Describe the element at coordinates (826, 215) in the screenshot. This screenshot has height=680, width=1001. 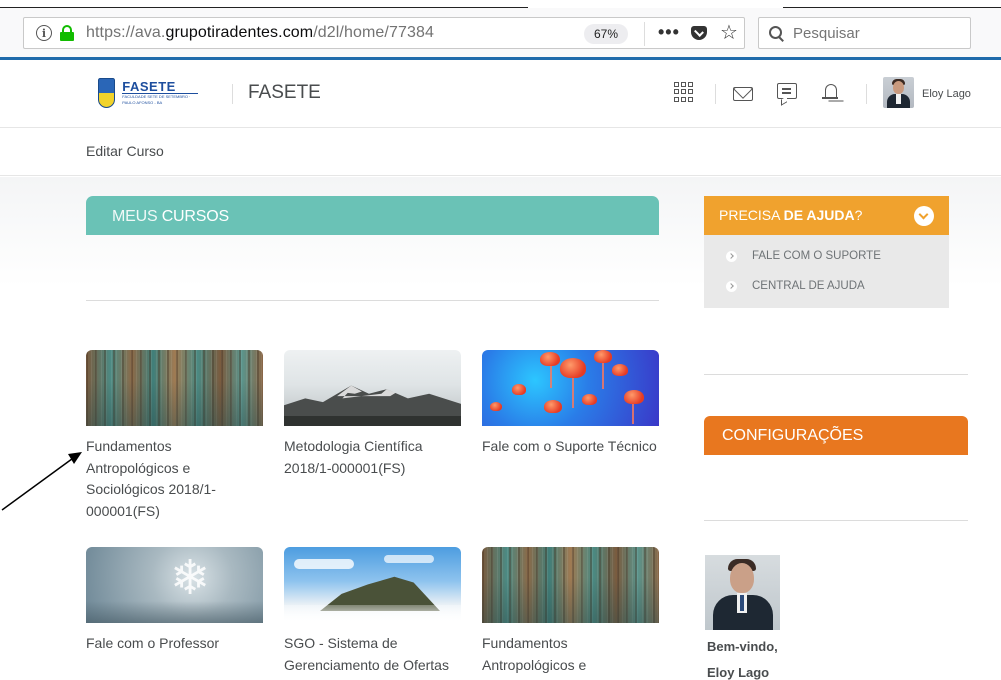
I see `help-header: PRECISA DE AJUDA?` at that location.